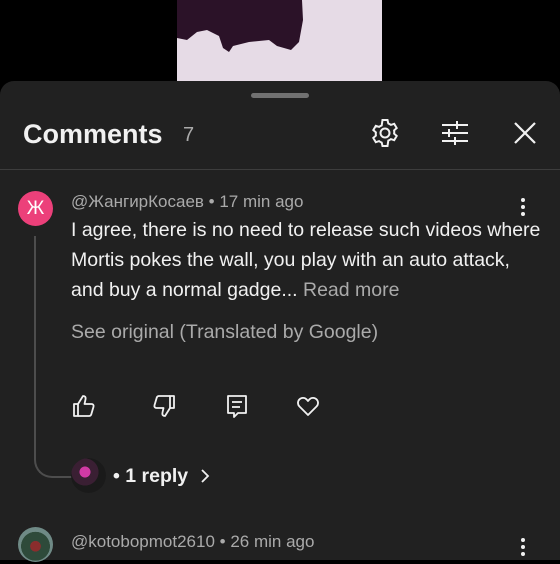  Describe the element at coordinates (272, 541) in the screenshot. I see `comment-time: 26 min ago` at that location.